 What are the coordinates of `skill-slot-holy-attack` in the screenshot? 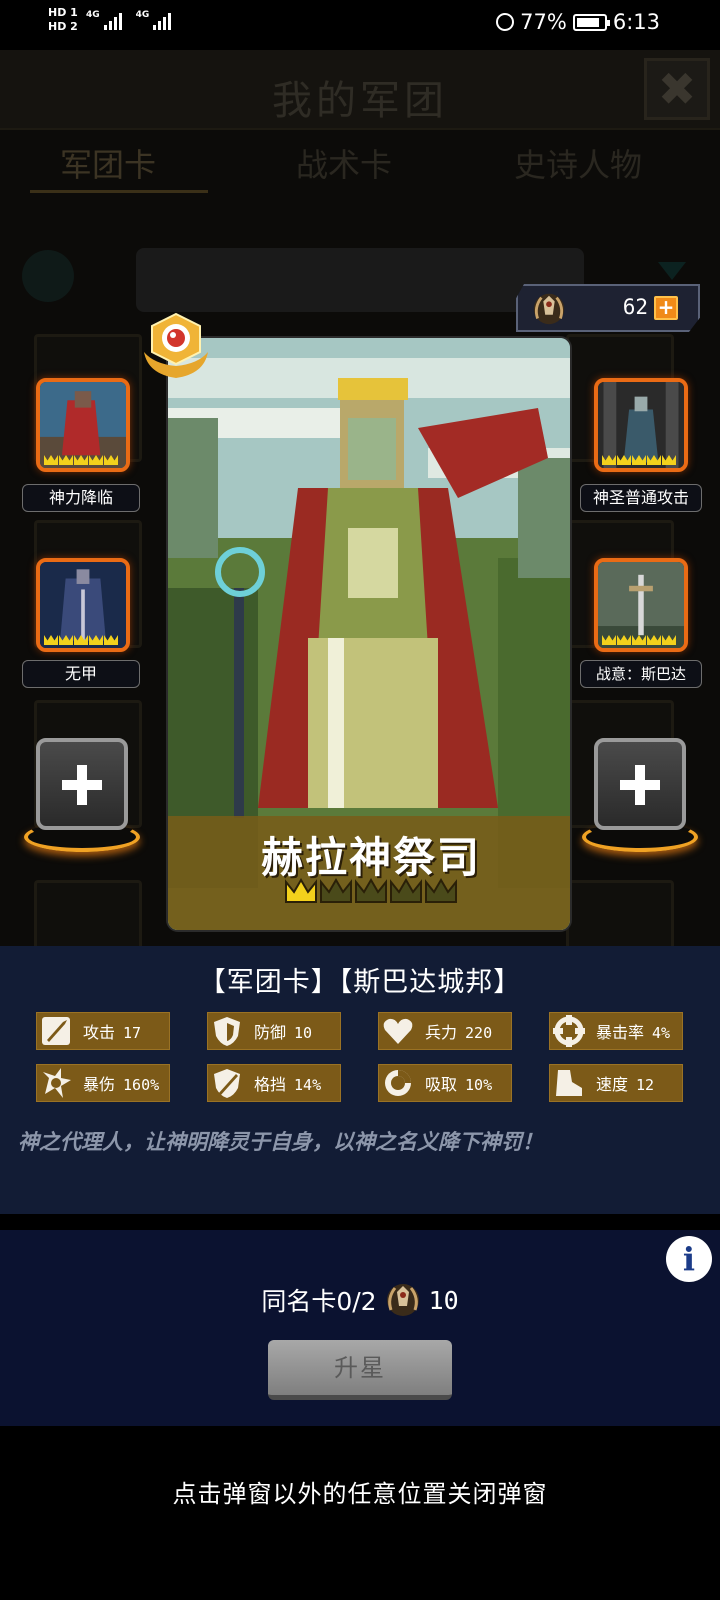 It's located at (641, 425).